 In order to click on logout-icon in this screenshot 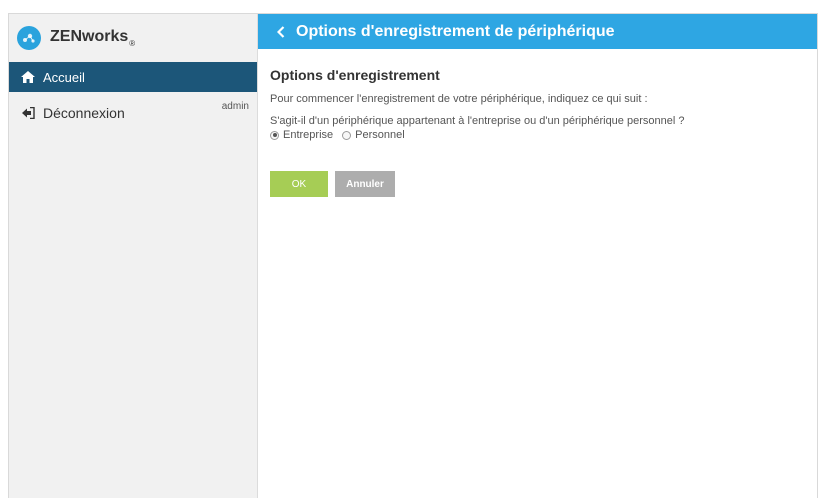, I will do `click(28, 113)`.